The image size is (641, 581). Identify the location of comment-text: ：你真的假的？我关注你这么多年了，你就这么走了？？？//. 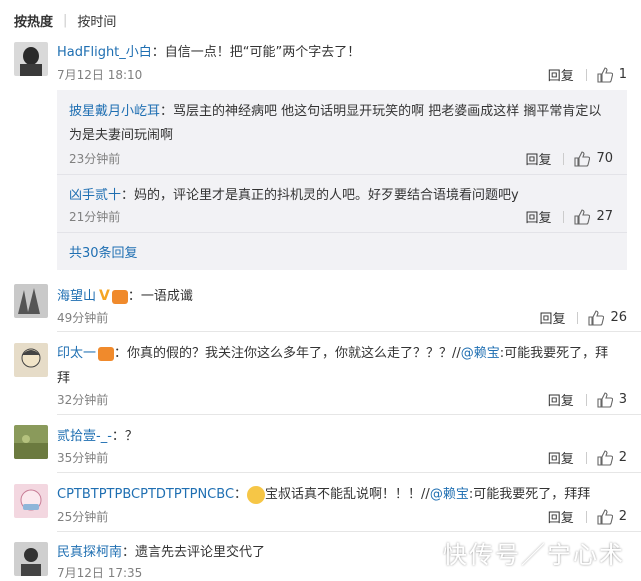
(287, 353).